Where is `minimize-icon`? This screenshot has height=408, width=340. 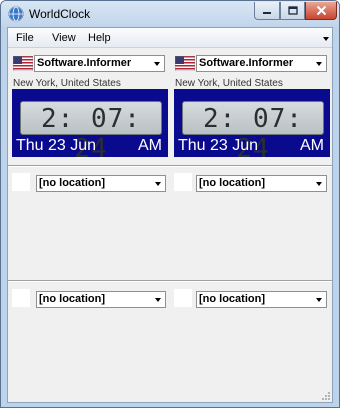 minimize-icon is located at coordinates (267, 12).